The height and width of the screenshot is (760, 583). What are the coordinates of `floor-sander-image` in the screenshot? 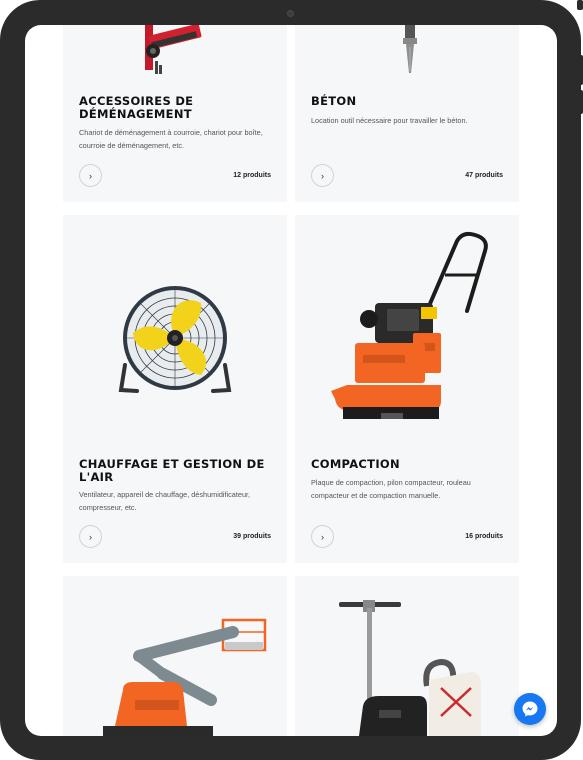 It's located at (407, 656).